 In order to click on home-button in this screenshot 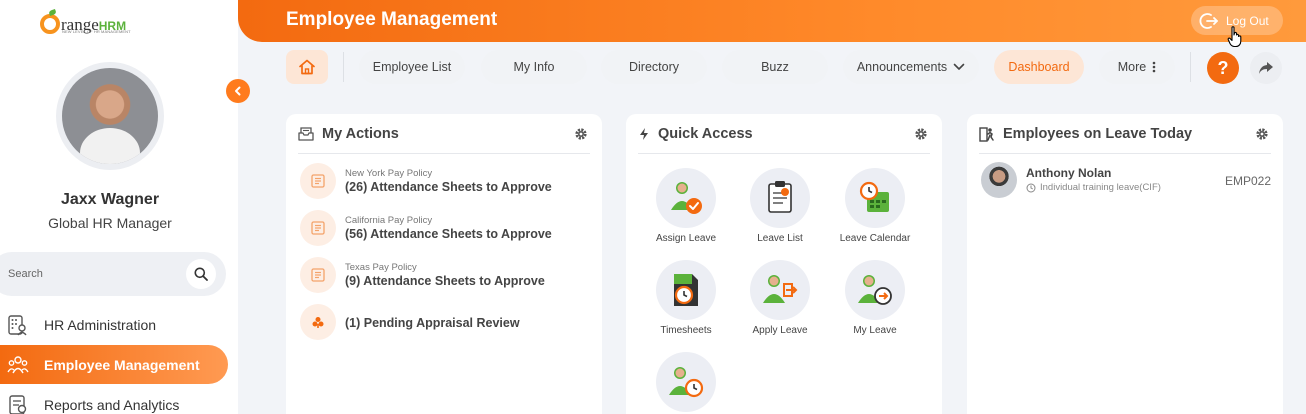, I will do `click(307, 67)`.